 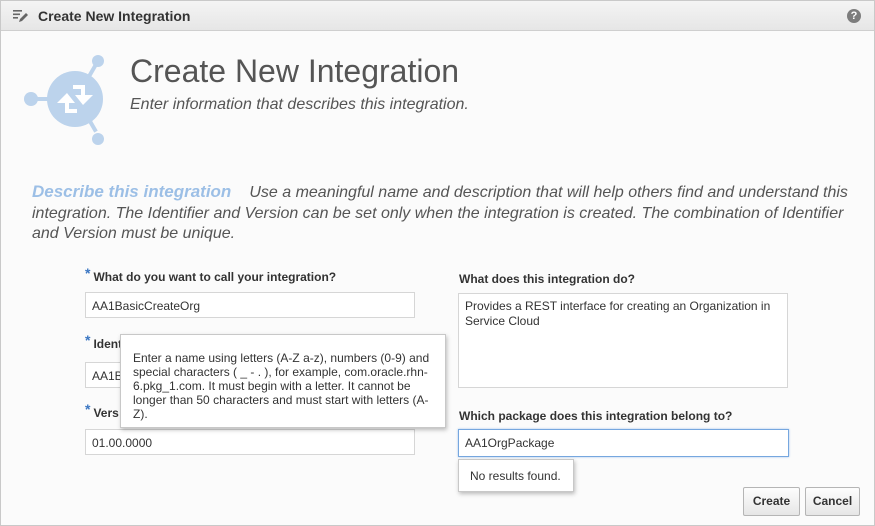 What do you see at coordinates (547, 279) in the screenshot?
I see `description-label: What does this integration do?` at bounding box center [547, 279].